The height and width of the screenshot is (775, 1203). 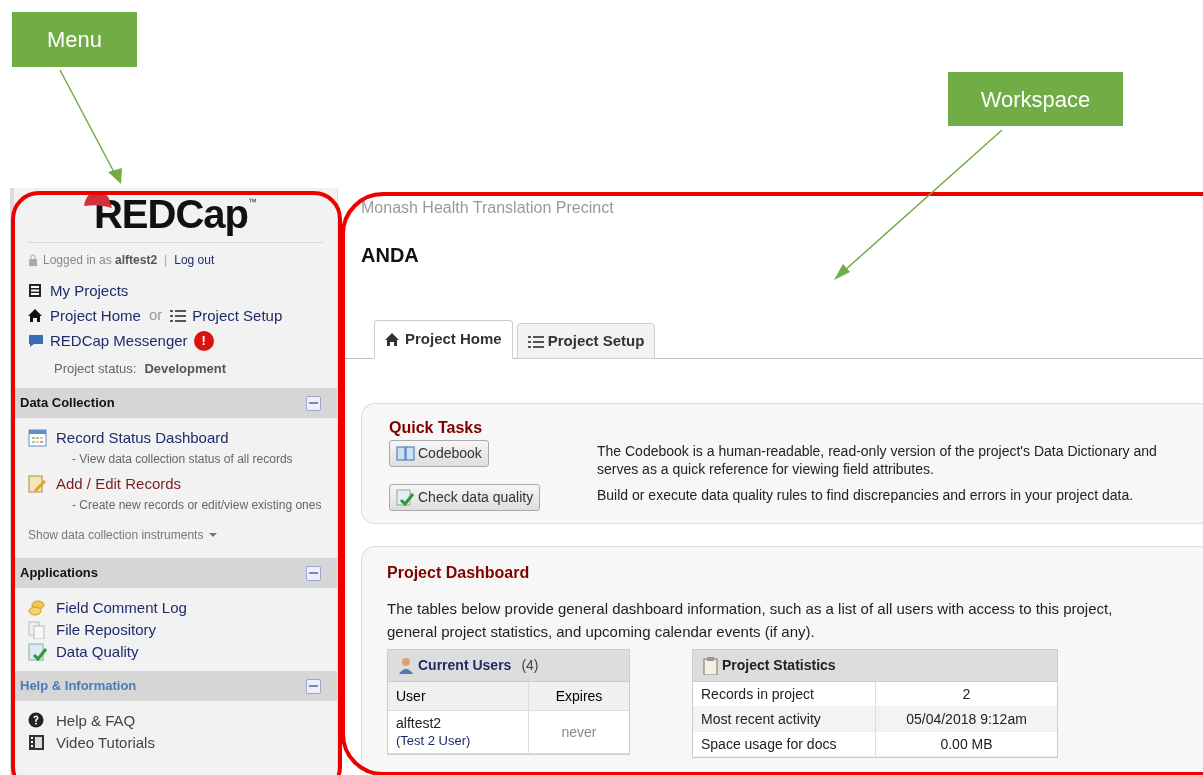 I want to click on user-icon, so click(x=406, y=665).